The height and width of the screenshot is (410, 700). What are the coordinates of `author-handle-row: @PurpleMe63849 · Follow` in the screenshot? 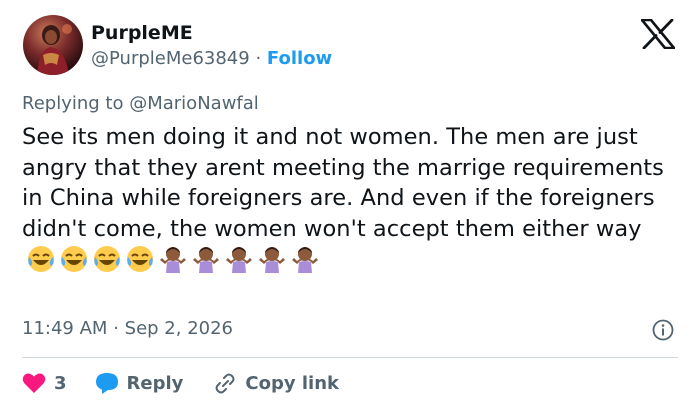 It's located at (211, 58).